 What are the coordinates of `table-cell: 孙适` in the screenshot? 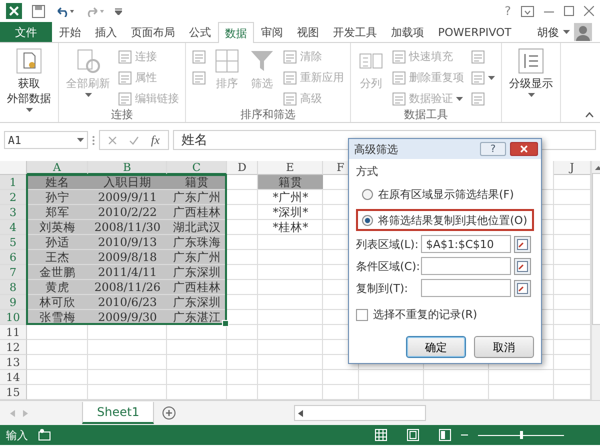 It's located at (57, 242).